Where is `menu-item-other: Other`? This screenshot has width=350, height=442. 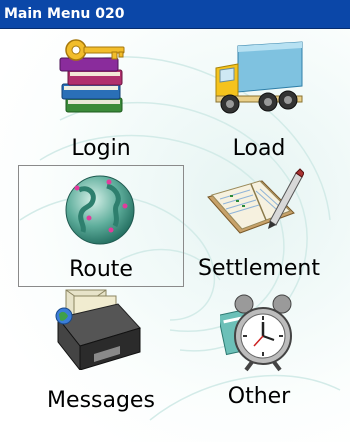 menu-item-other: Other is located at coordinates (259, 353).